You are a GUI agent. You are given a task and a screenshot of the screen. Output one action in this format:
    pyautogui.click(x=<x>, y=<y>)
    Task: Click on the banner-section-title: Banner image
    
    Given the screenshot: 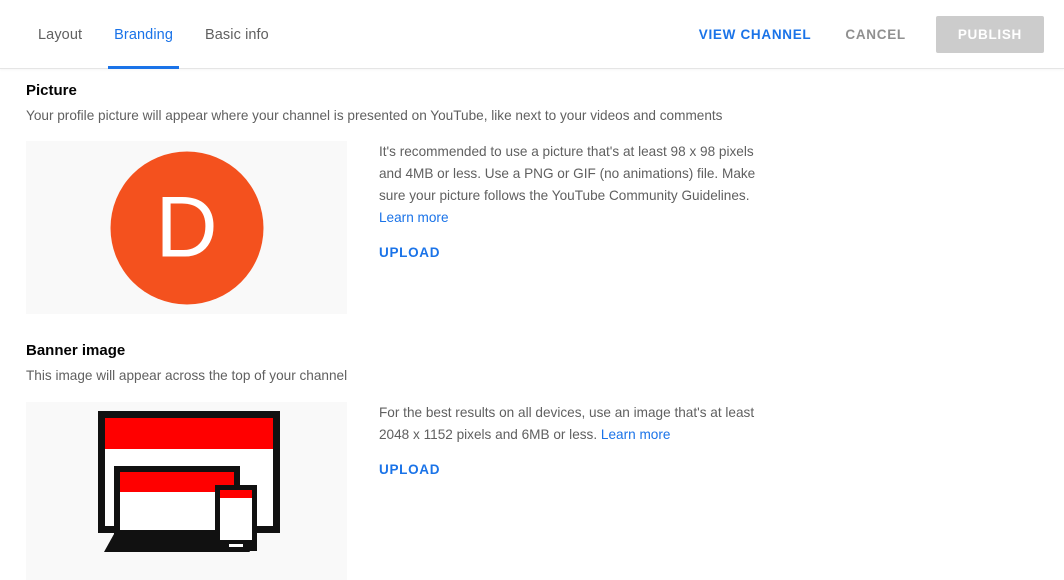 What is the action you would take?
    pyautogui.click(x=76, y=350)
    